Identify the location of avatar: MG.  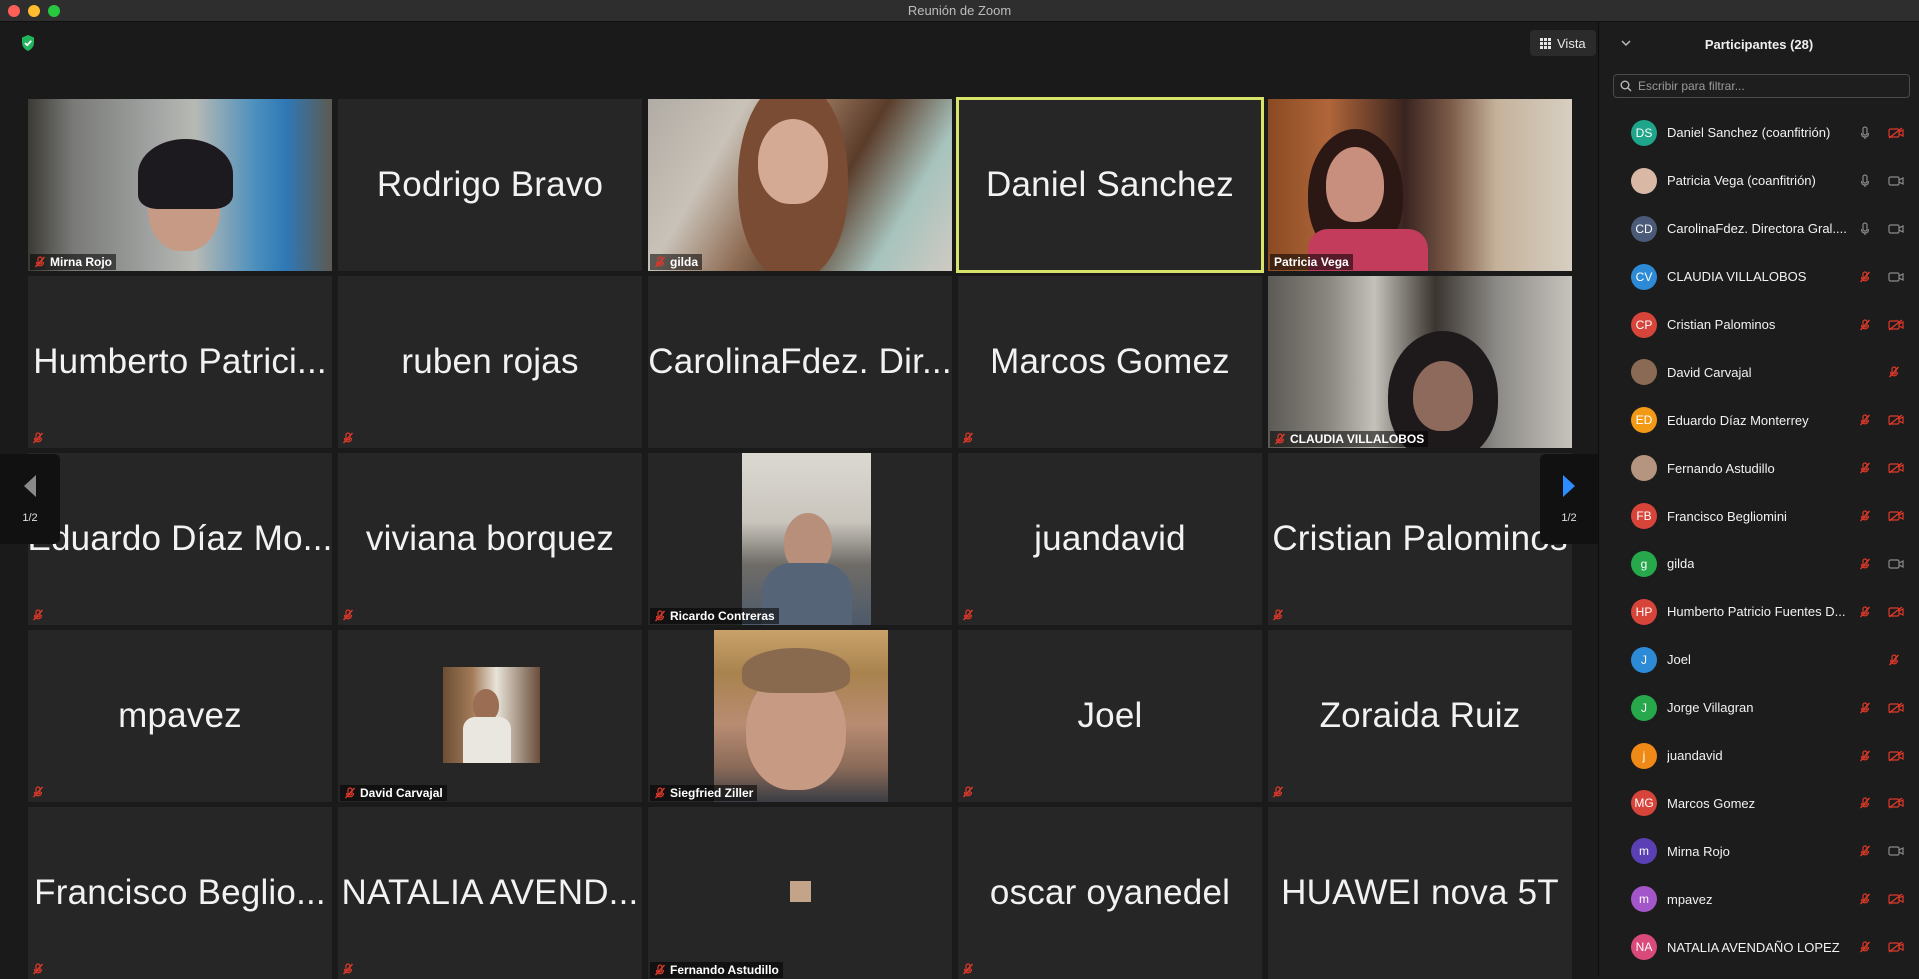
(1644, 803).